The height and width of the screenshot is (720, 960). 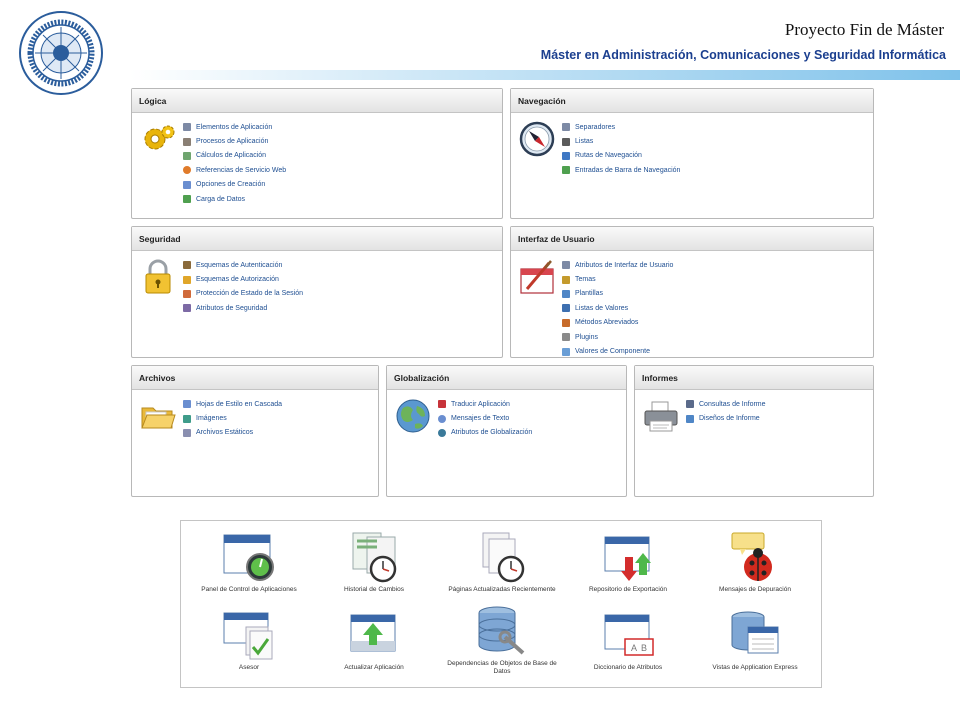 I want to click on dashboard-panel-control: Panel de Control de Aplicaciones, so click(x=249, y=562).